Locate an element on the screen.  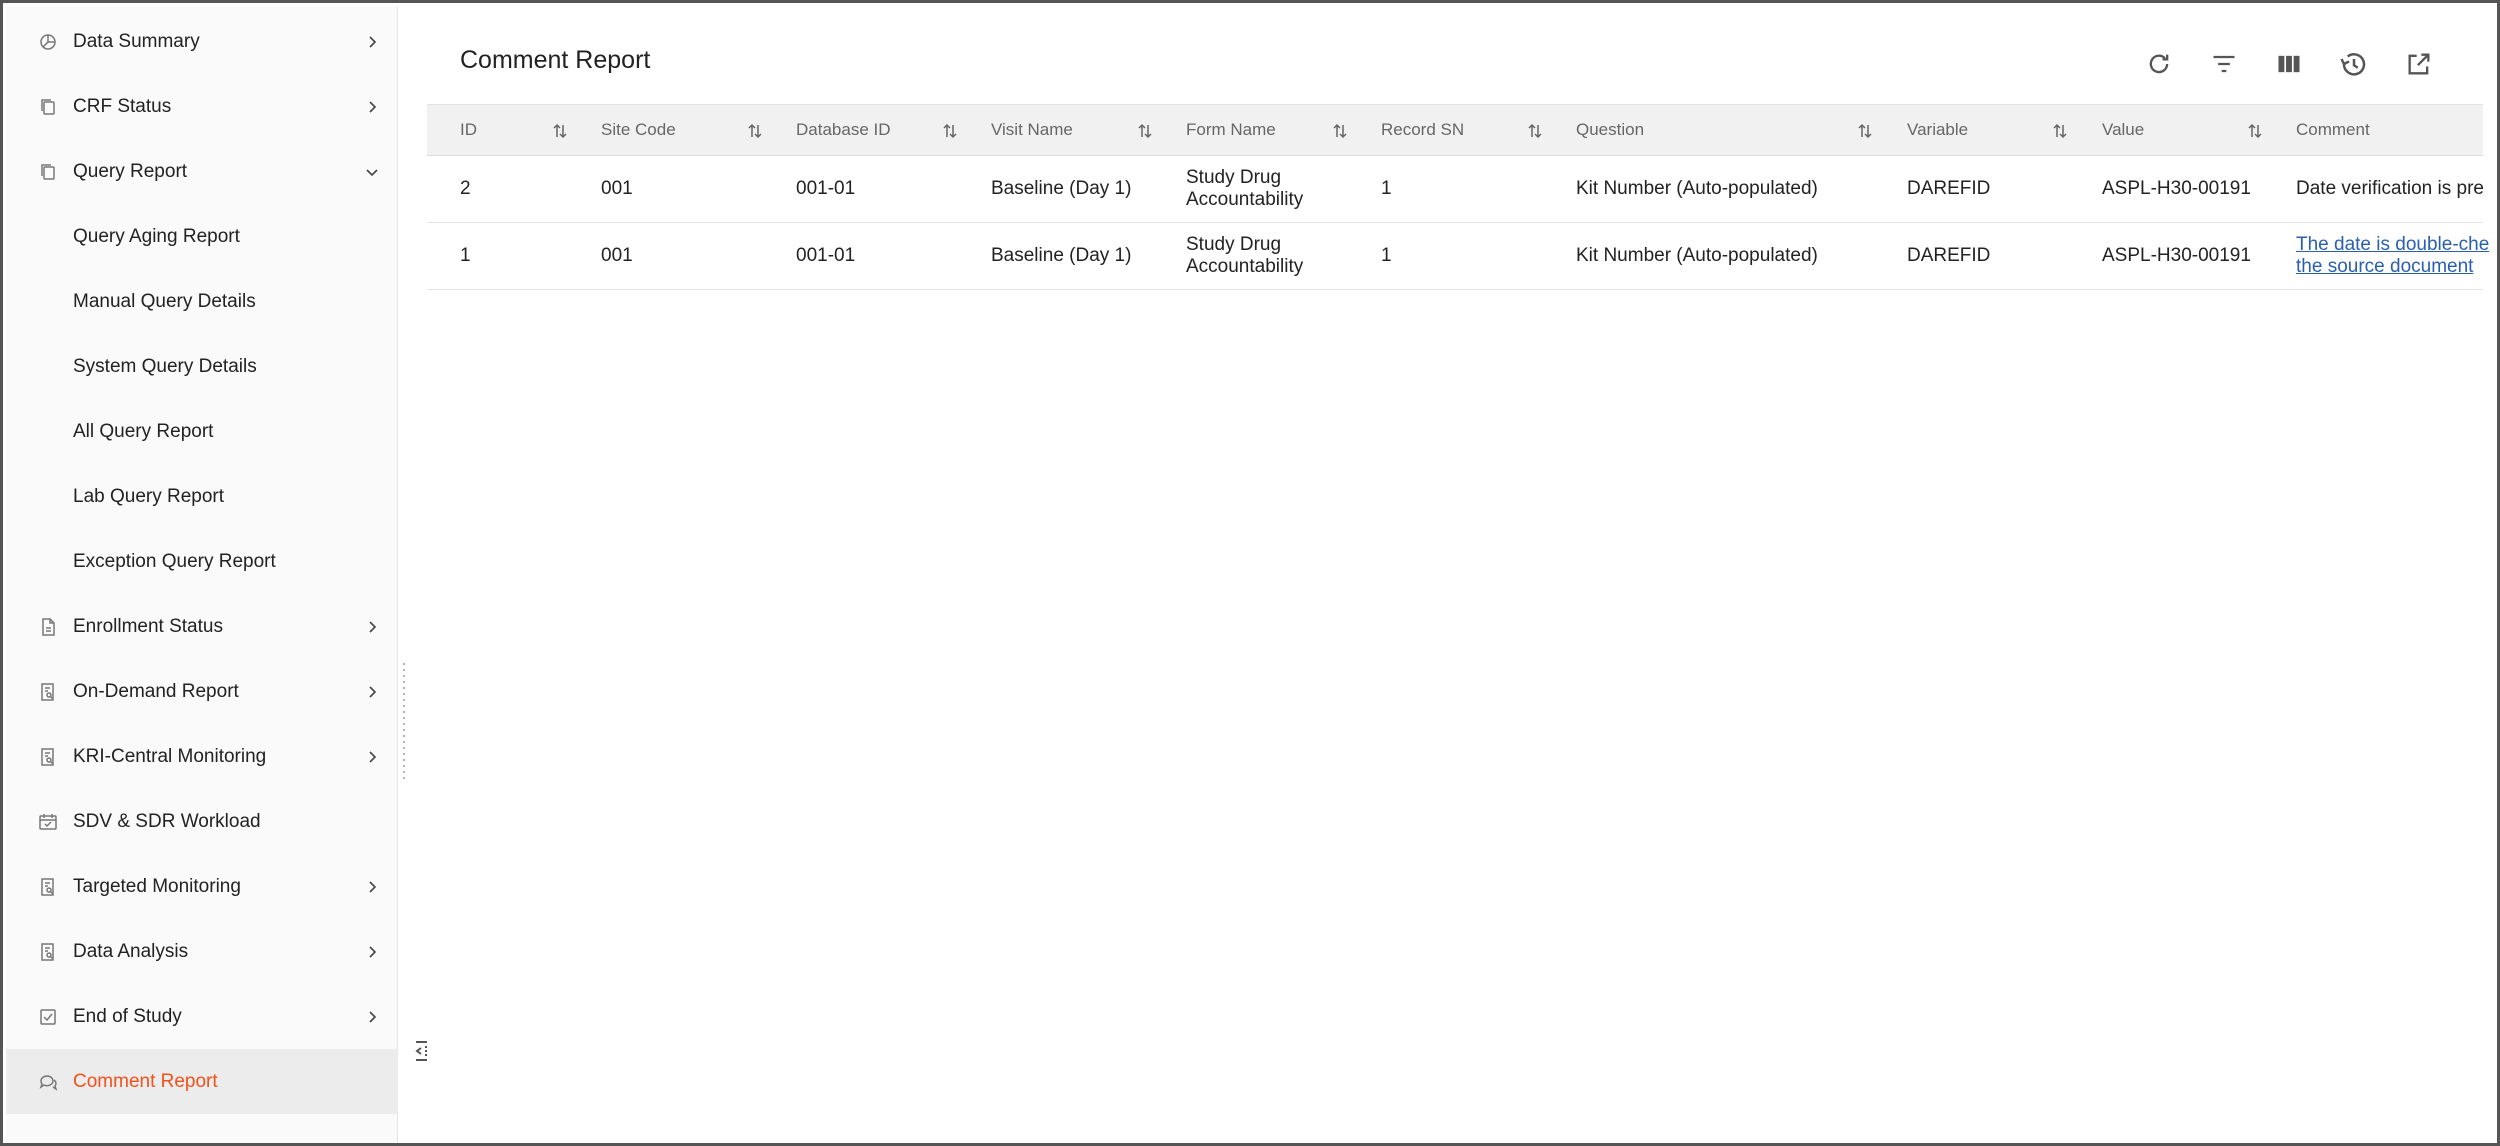
sidebar-resize-handle is located at coordinates (405, 720).